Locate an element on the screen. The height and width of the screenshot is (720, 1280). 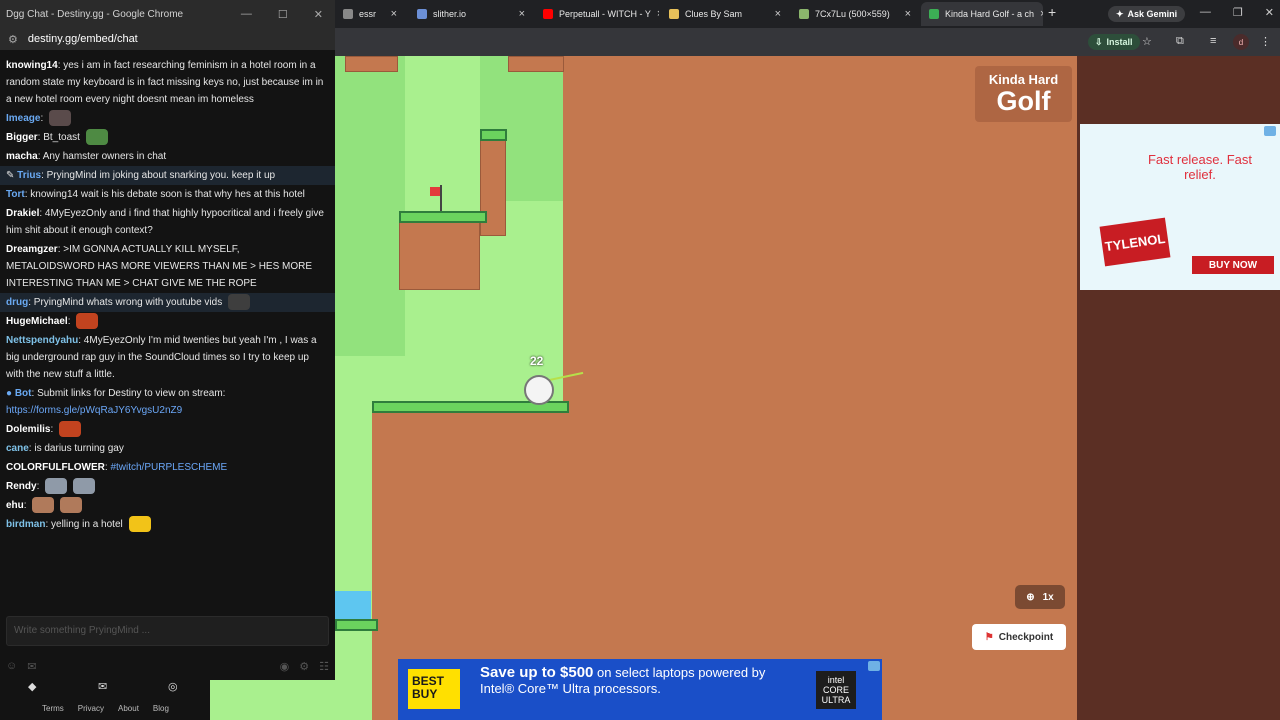
hole-flag-icon is located at coordinates (436, 198).